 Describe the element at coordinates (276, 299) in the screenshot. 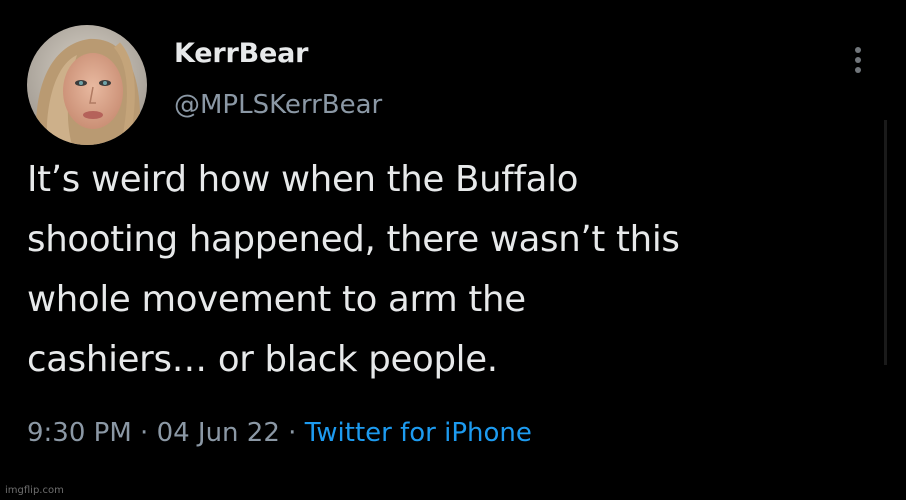

I see `tweet-text-line: whole movement to arm the` at that location.